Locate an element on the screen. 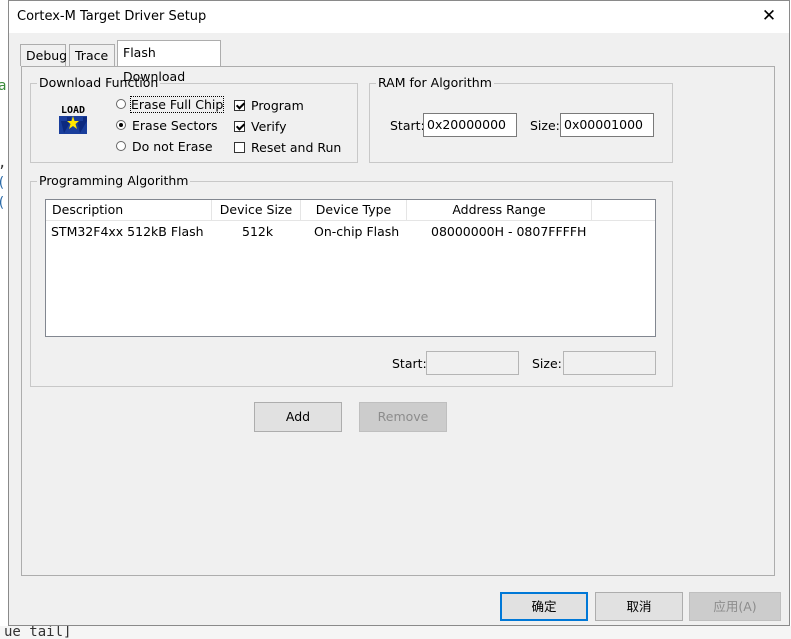 The height and width of the screenshot is (639, 791). cancel-button: 取消 is located at coordinates (639, 606).